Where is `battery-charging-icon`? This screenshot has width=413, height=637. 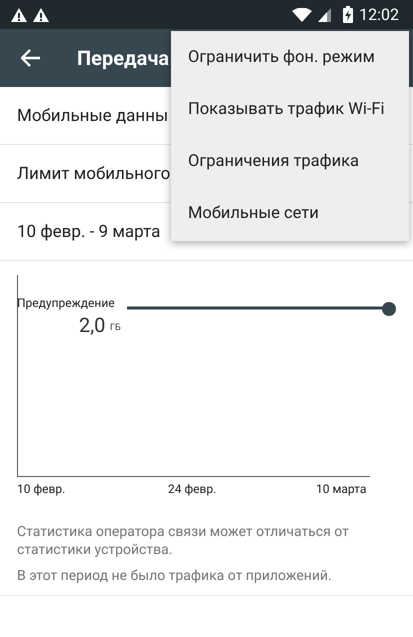 battery-charging-icon is located at coordinates (348, 14).